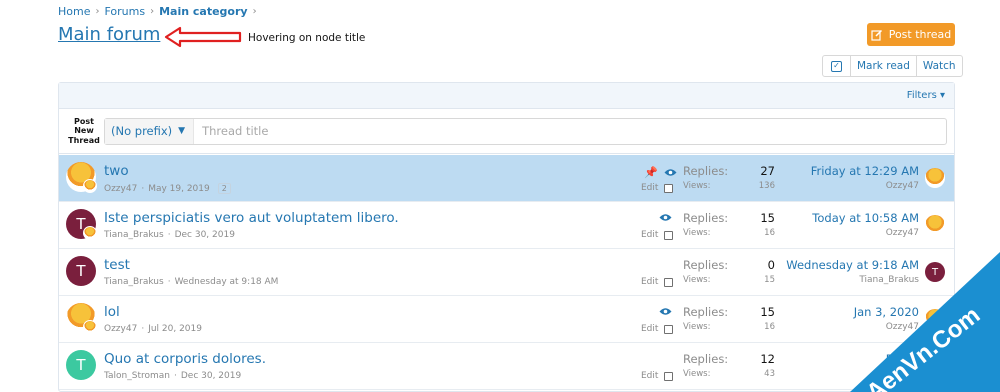 Image resolution: width=1000 pixels, height=392 pixels. Describe the element at coordinates (124, 11) in the screenshot. I see `breadcrumb-forums: Forums` at that location.